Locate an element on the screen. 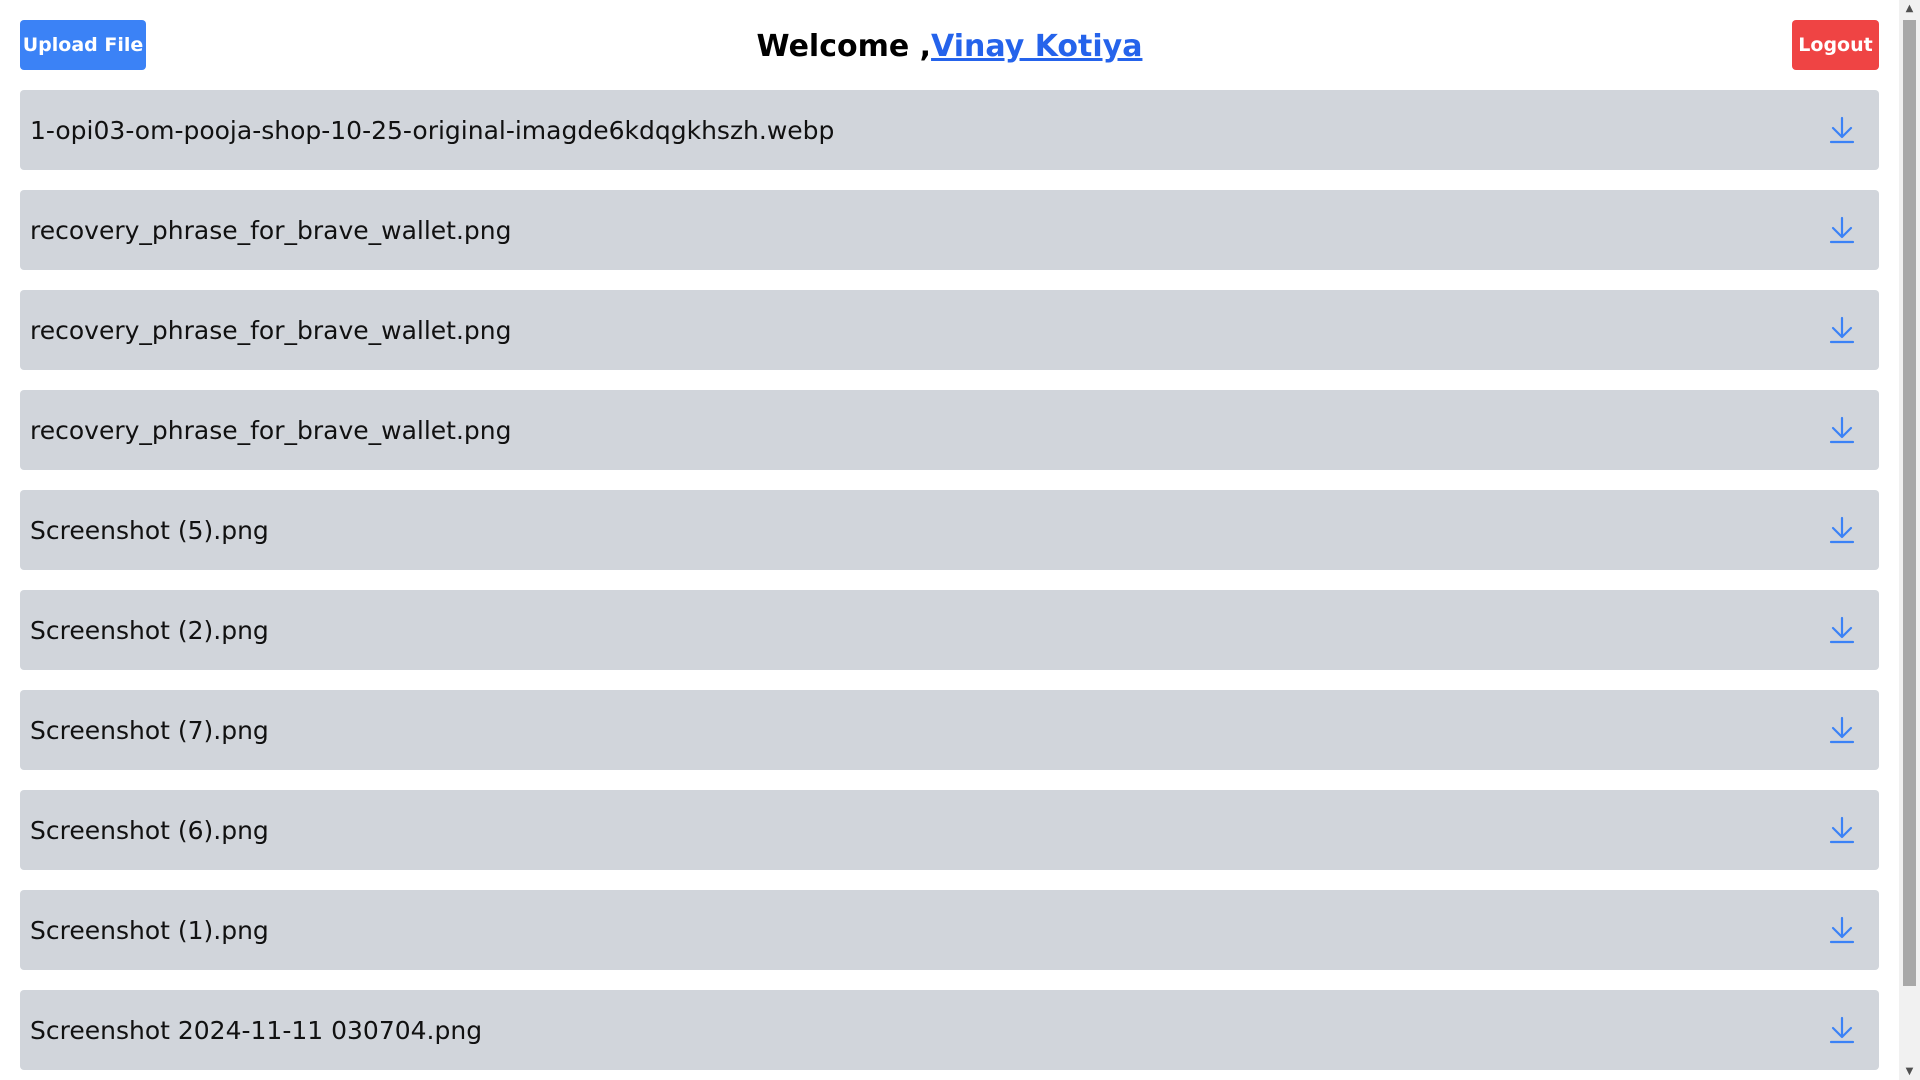 The height and width of the screenshot is (1080, 1920). file-name: Screenshot 2024-11-11 030704.png is located at coordinates (256, 1030).